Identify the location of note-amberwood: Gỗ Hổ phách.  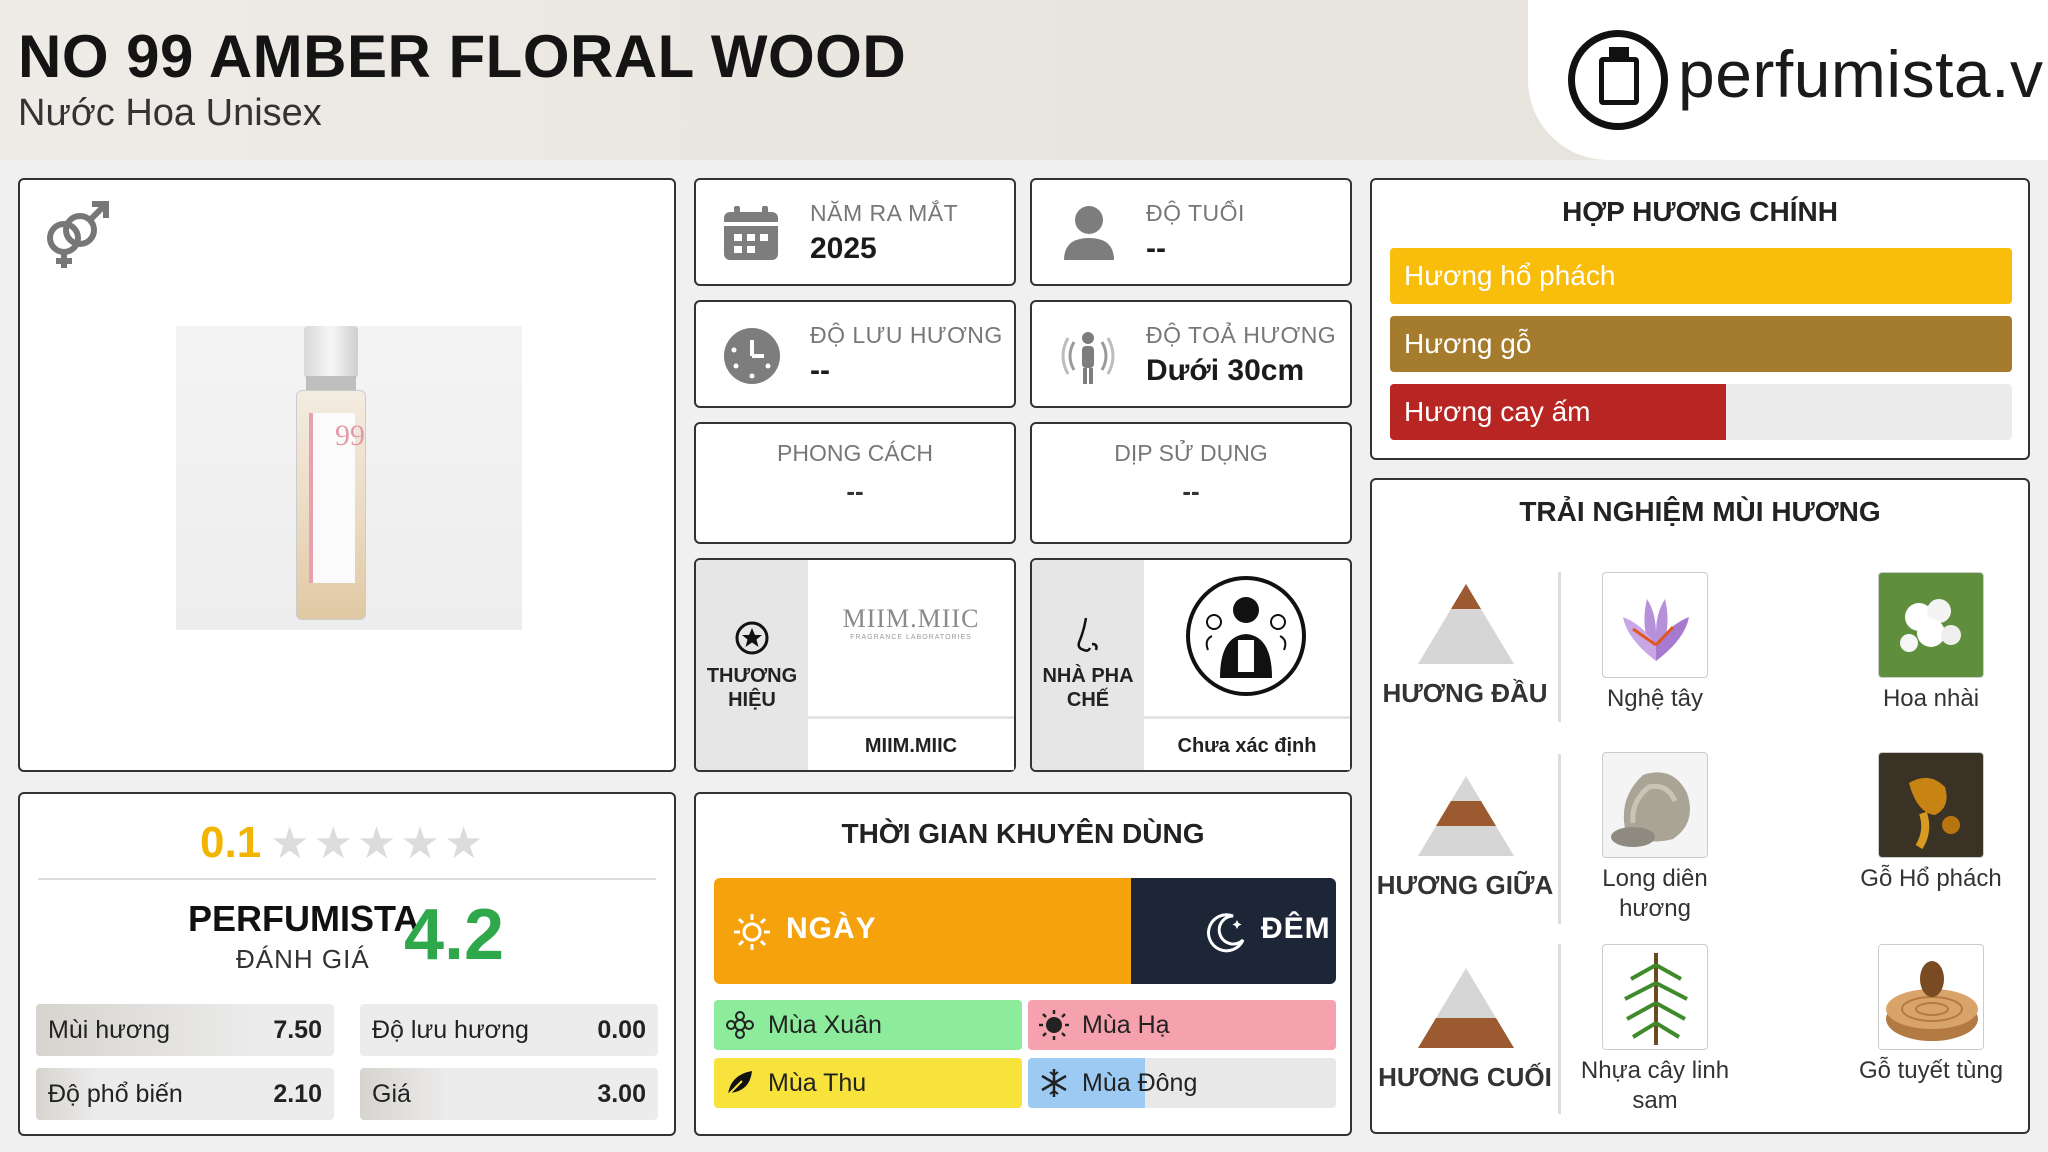
(1931, 823).